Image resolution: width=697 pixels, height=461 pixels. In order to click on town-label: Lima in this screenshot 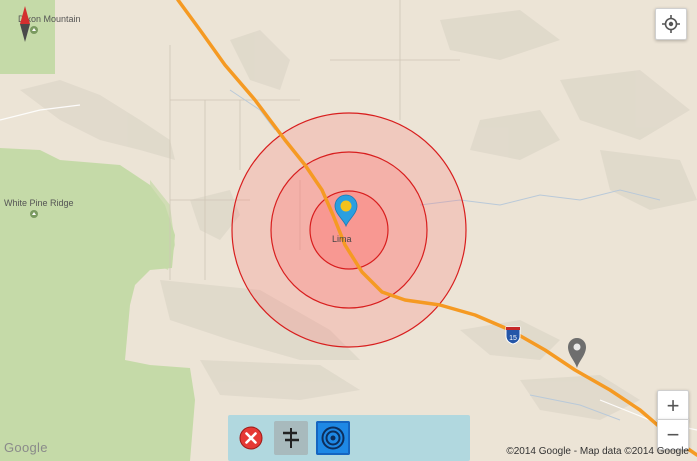, I will do `click(342, 239)`.